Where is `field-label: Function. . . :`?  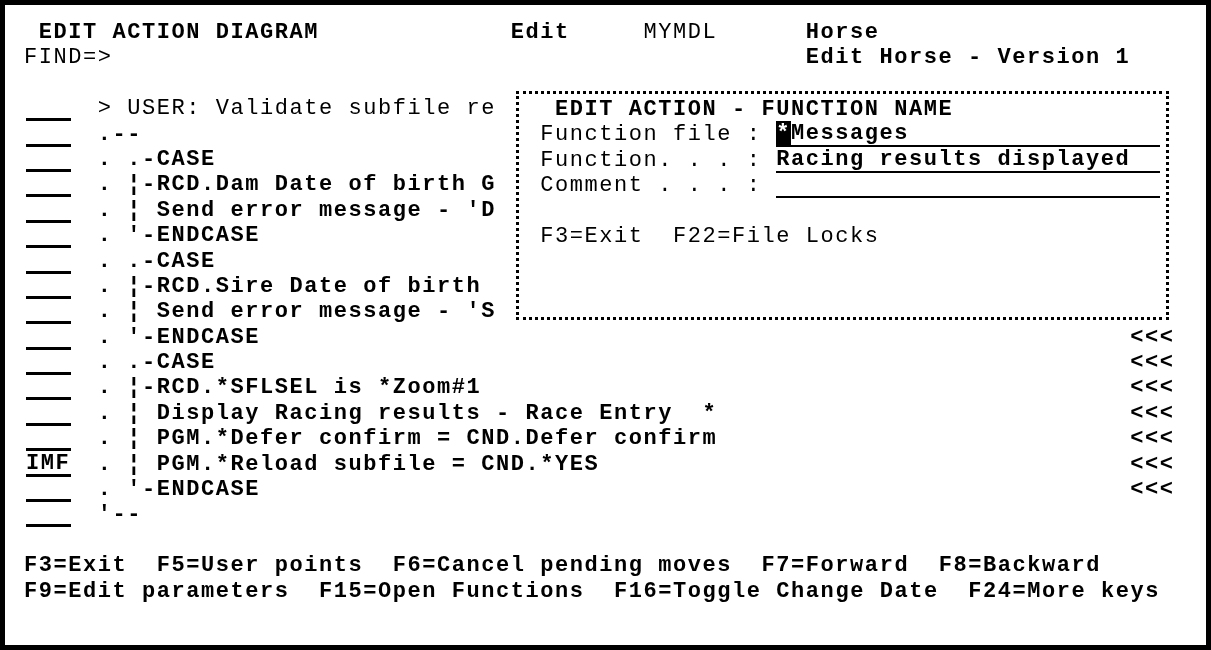
field-label: Function. . . : is located at coordinates (651, 160).